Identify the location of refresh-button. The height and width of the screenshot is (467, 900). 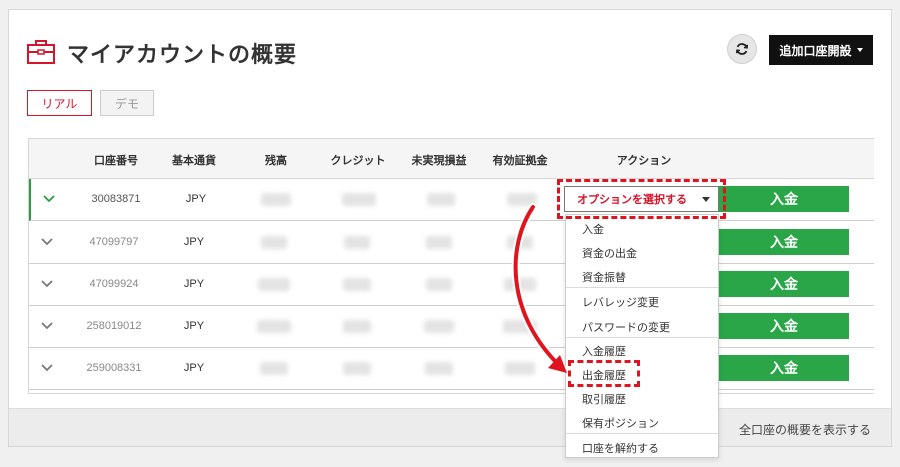
(742, 49).